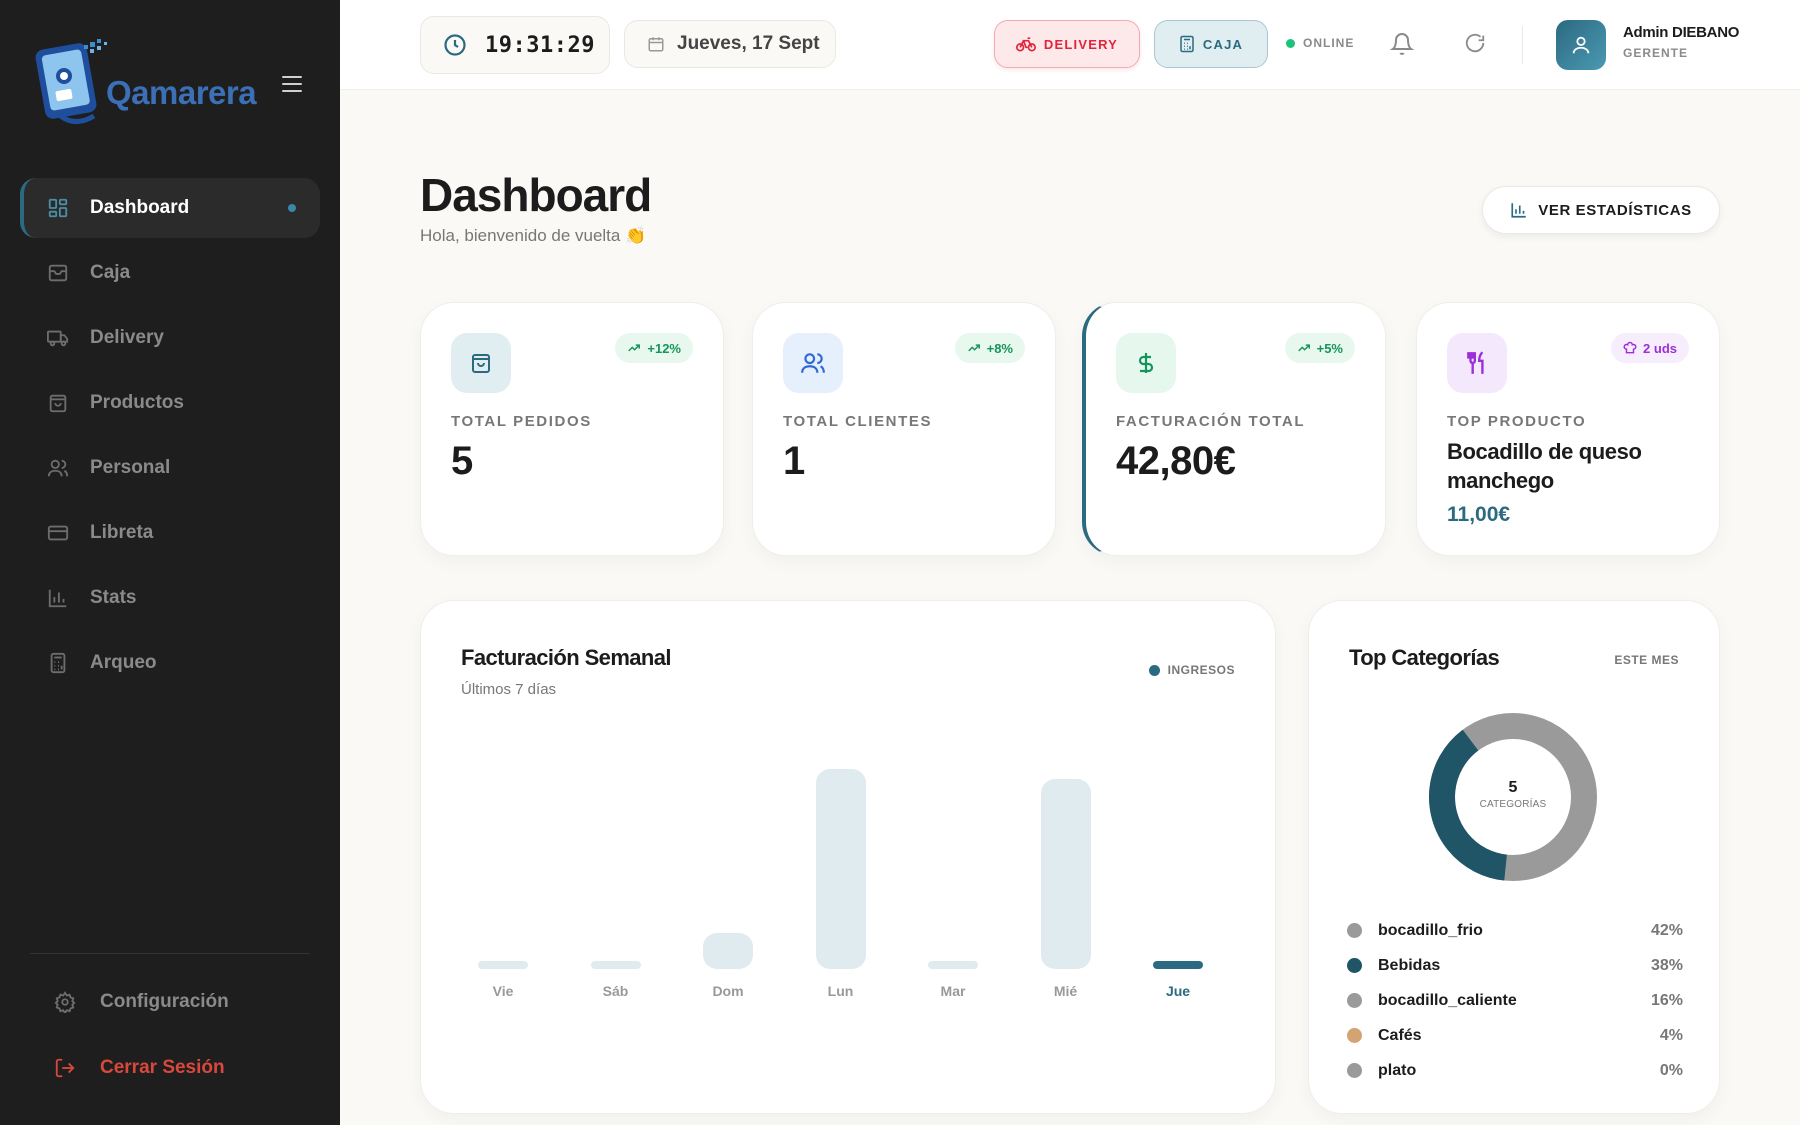 The width and height of the screenshot is (1800, 1125). What do you see at coordinates (137, 402) in the screenshot?
I see `sidebar-item-label: Productos` at bounding box center [137, 402].